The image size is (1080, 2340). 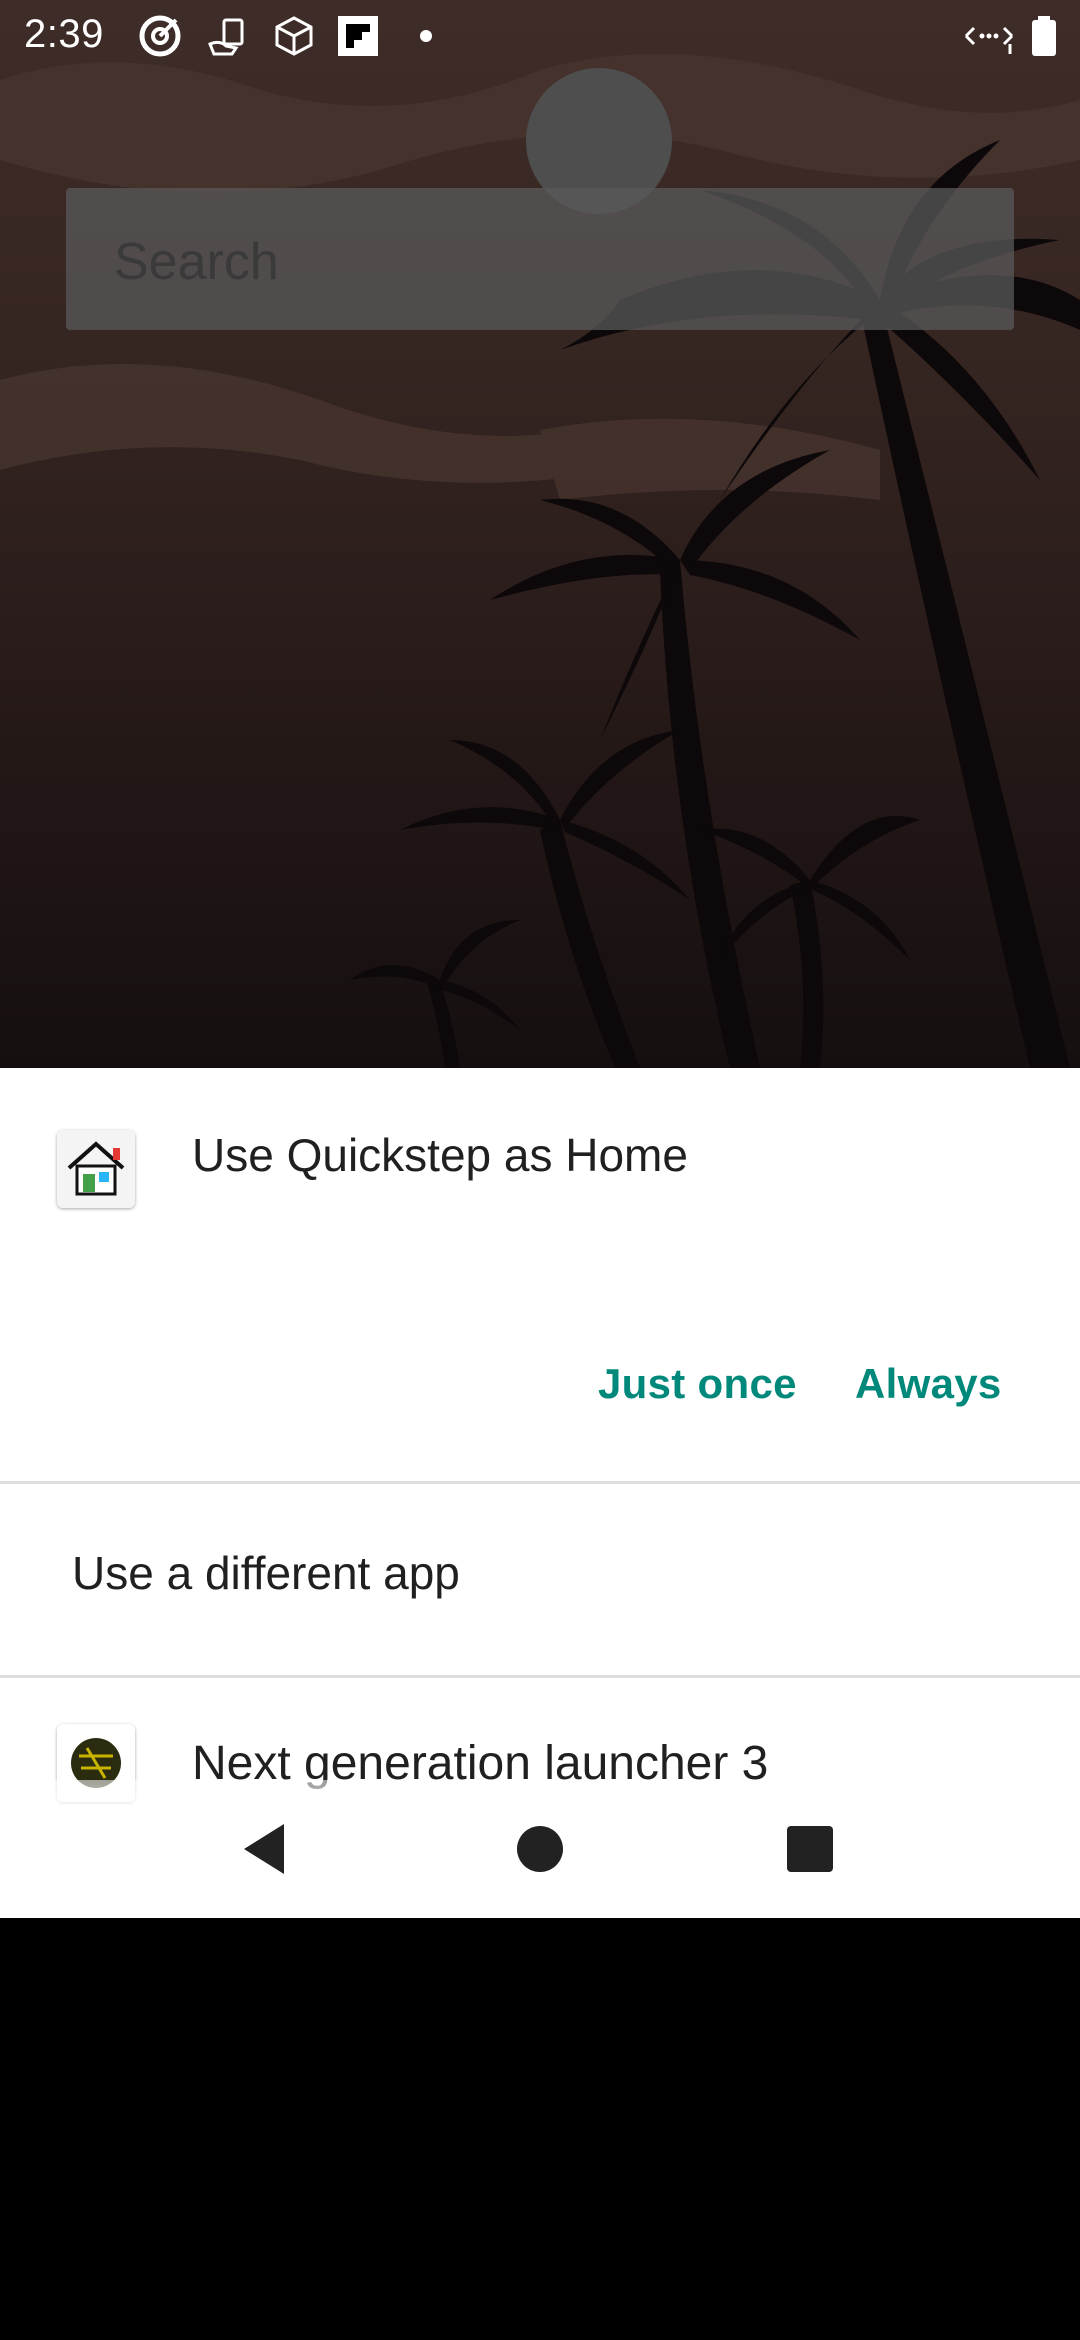 I want to click on status-time: 2:39, so click(x=64, y=34).